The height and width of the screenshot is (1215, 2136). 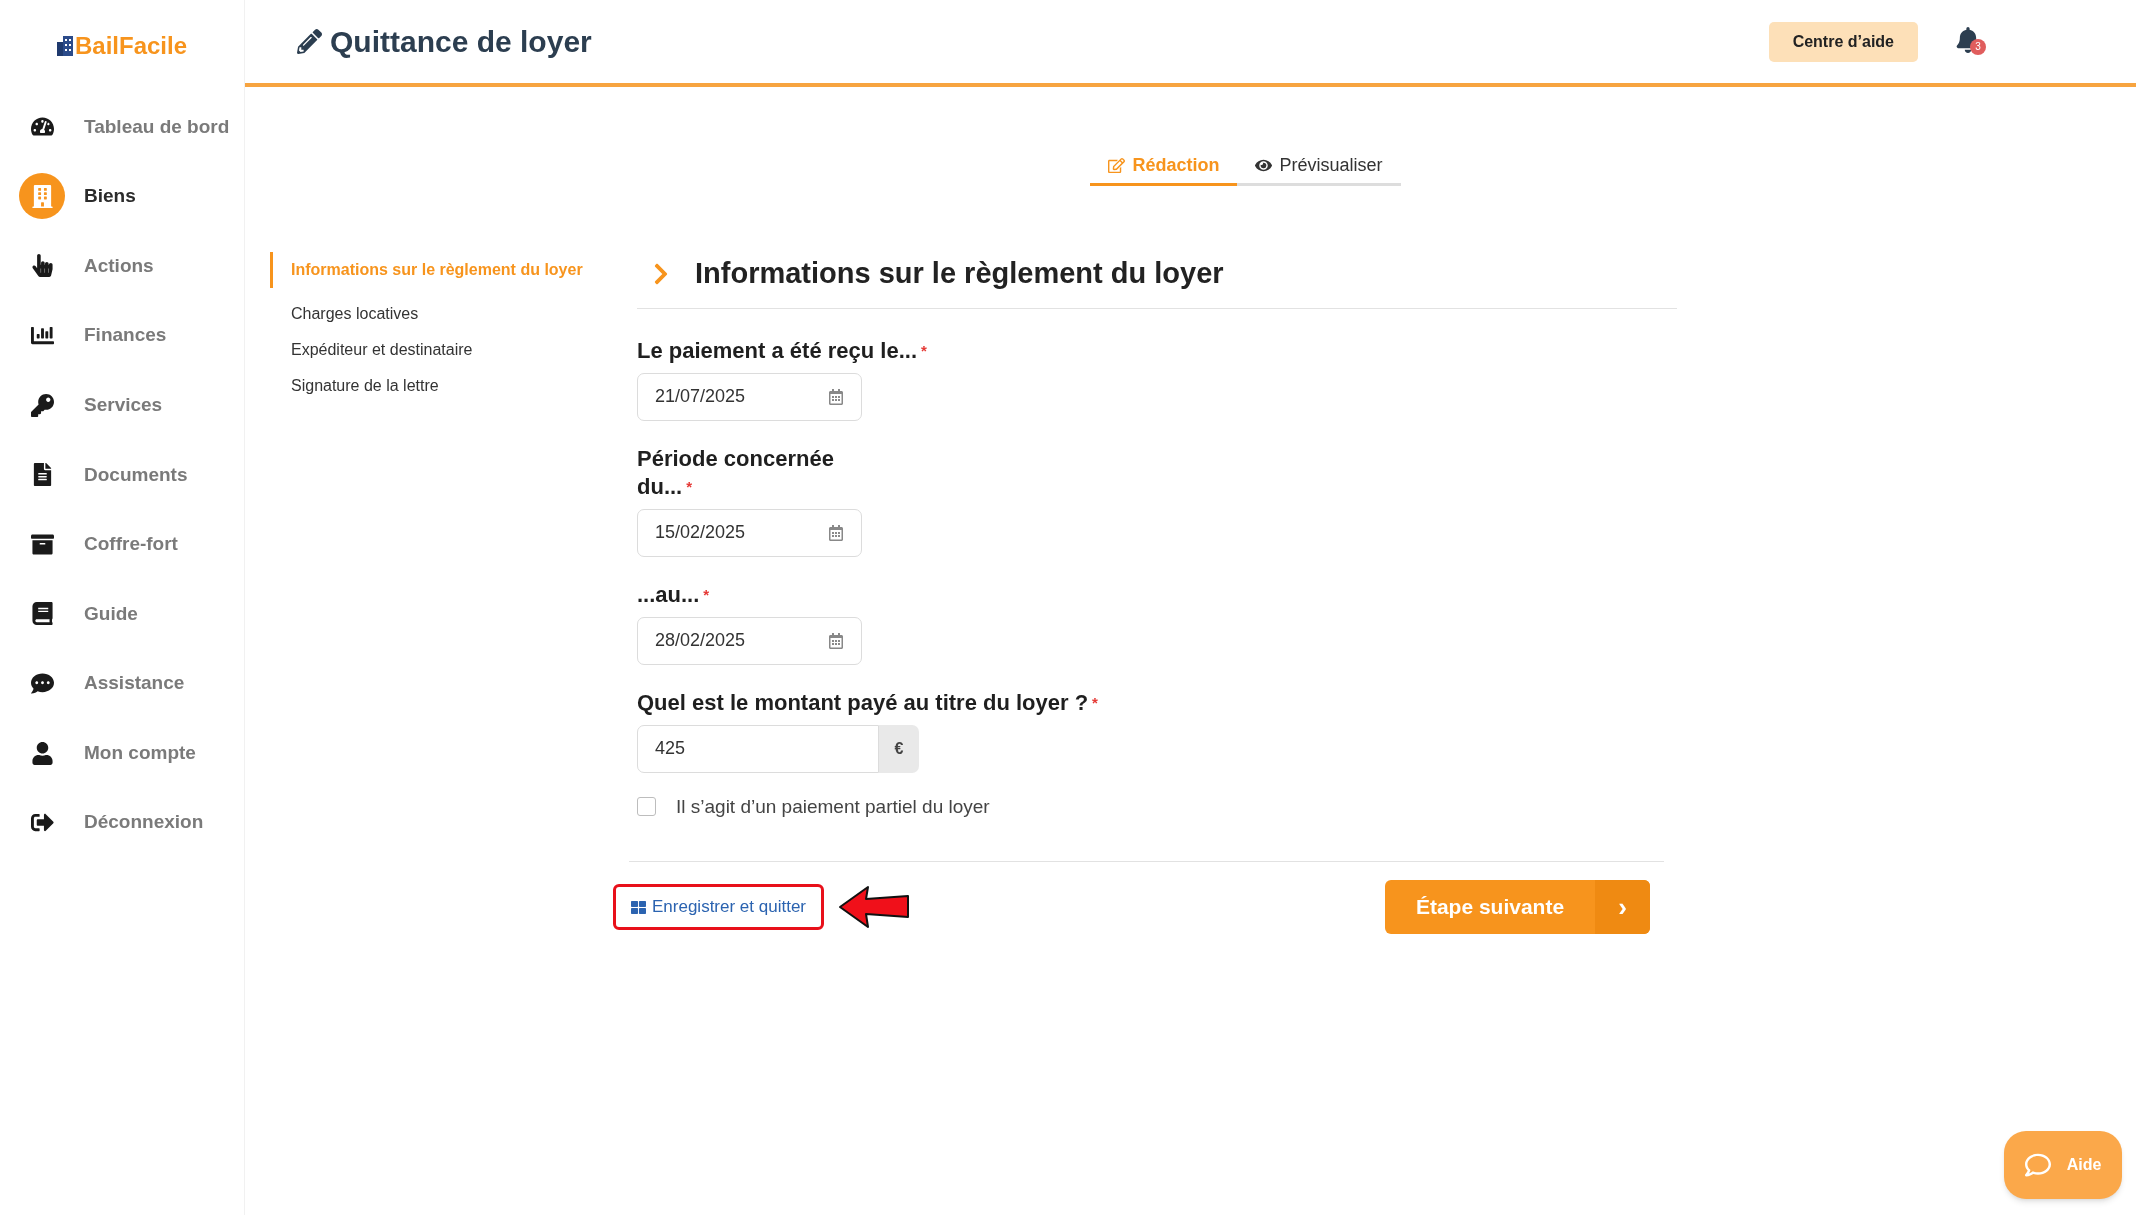 What do you see at coordinates (1517, 907) in the screenshot?
I see `next-step-button: Étape suivante ›` at bounding box center [1517, 907].